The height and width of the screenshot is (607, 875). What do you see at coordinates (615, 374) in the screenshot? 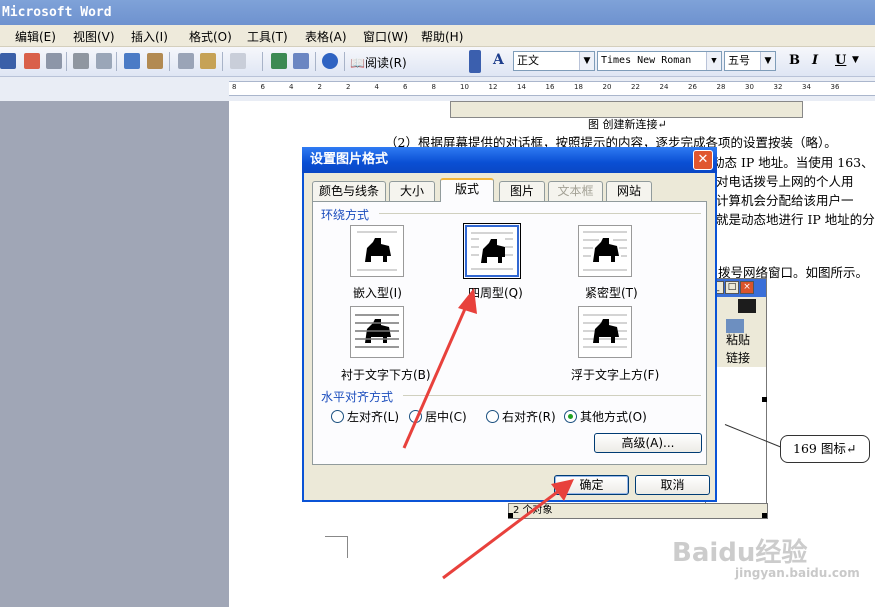
I see `wrap-in-front-label: 浮于文字上方(F)` at bounding box center [615, 374].